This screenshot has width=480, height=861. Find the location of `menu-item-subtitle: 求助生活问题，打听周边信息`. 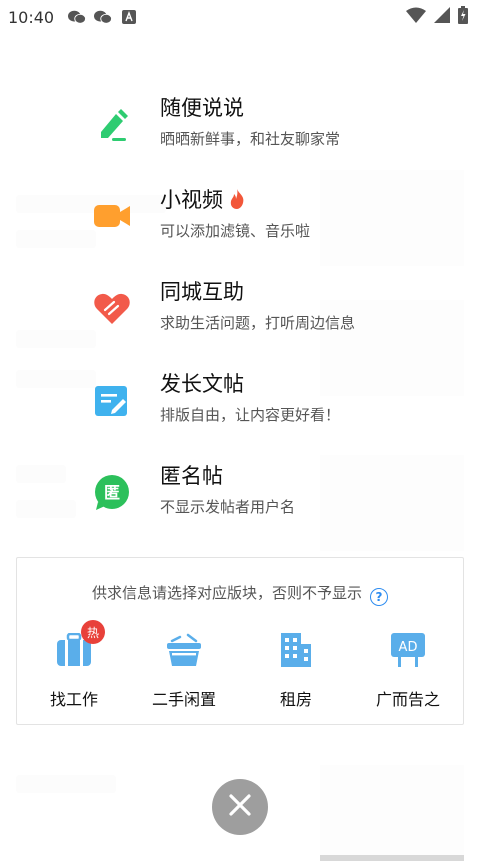

menu-item-subtitle: 求助生活问题，打听周边信息 is located at coordinates (258, 323).